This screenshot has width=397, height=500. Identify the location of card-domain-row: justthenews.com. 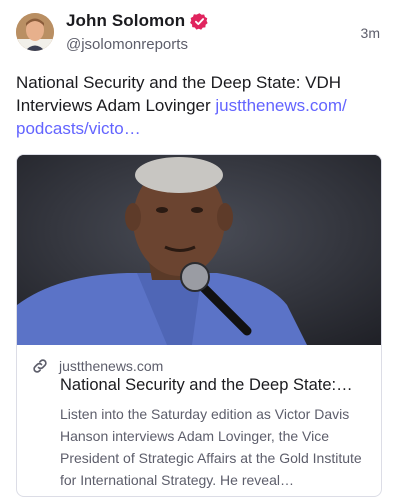
(97, 366).